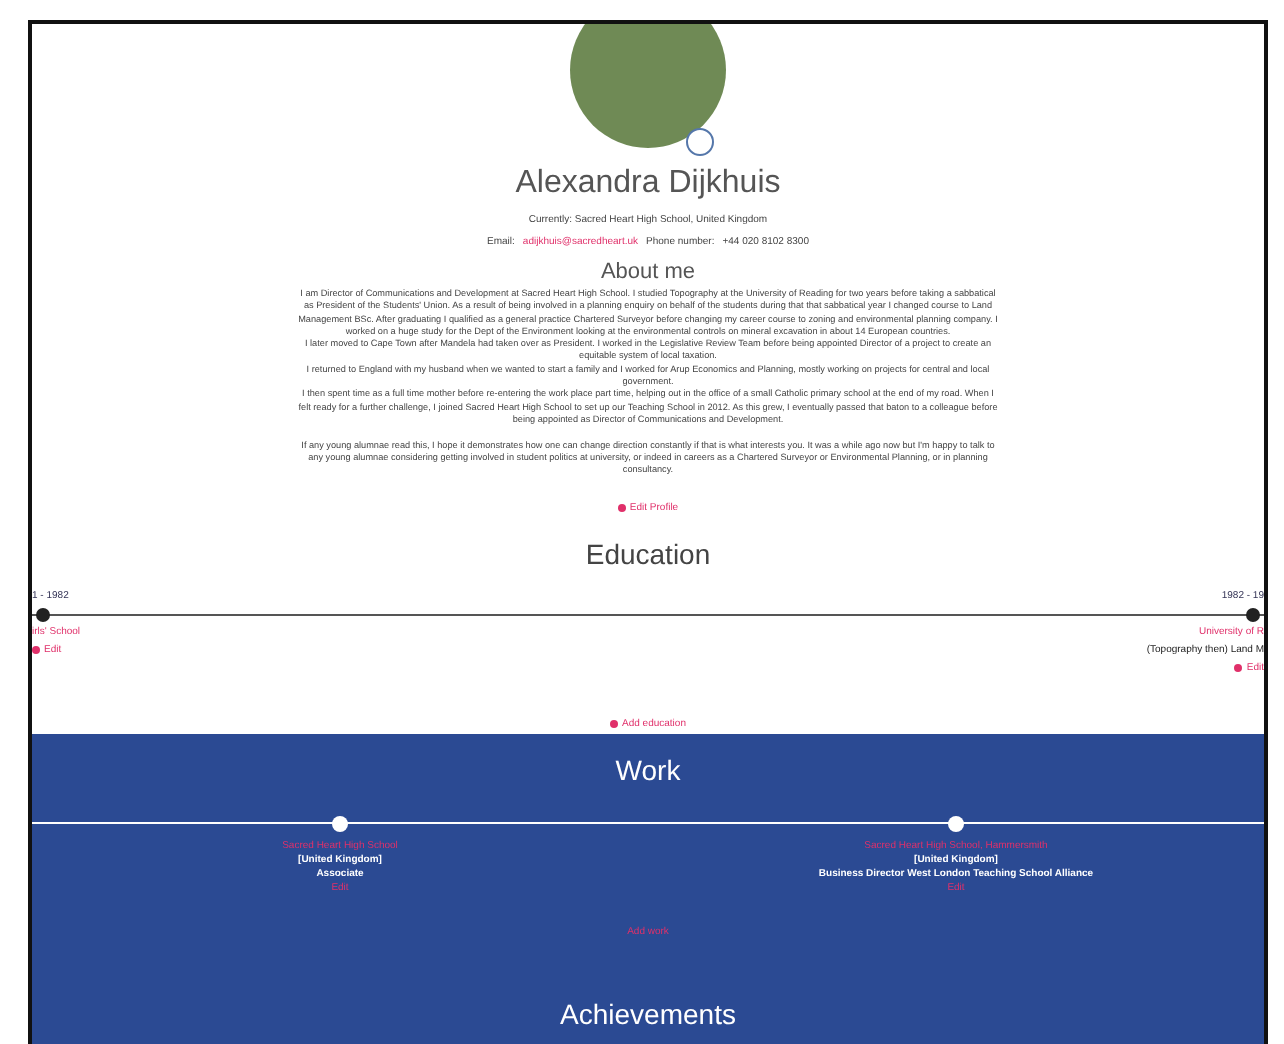 The image size is (1284, 1044). Describe the element at coordinates (648, 184) in the screenshot. I see `profile-name: Alexandra Dijkhuis` at that location.